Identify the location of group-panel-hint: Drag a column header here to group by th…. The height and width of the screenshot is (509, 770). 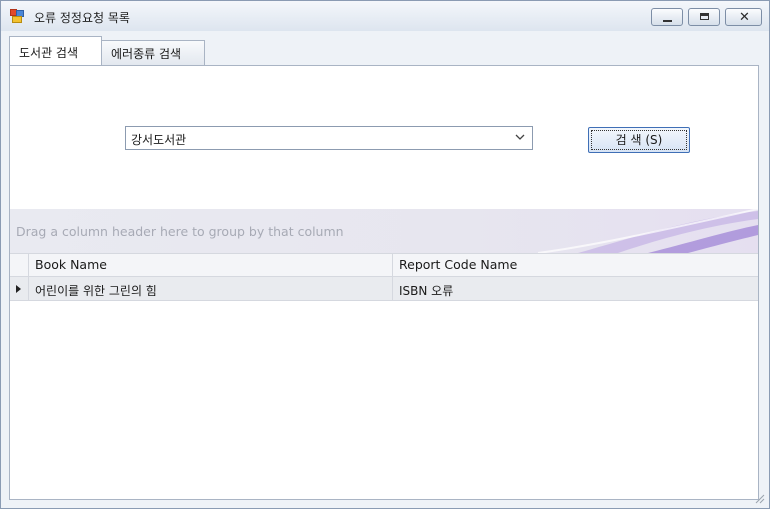
(180, 231).